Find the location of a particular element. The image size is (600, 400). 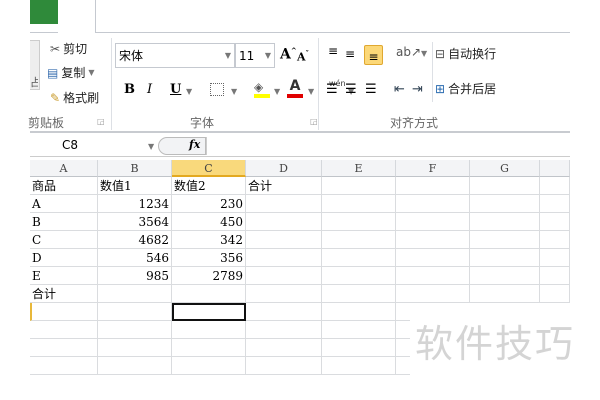

name-box: C8 is located at coordinates (70, 145).